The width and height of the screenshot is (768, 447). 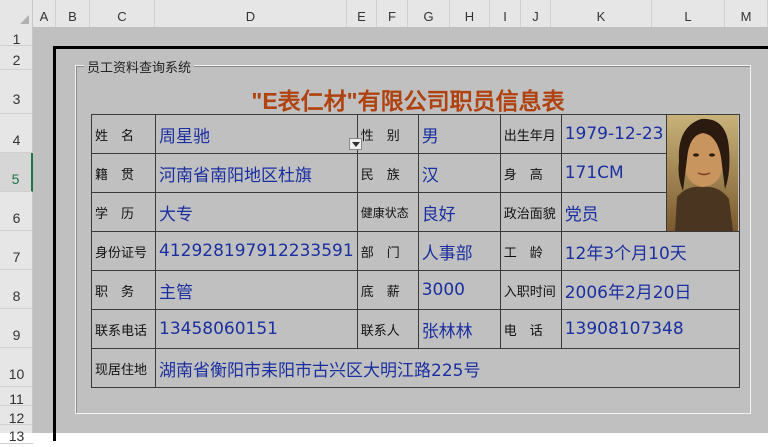 What do you see at coordinates (16, 416) in the screenshot?
I see `row-header-12: 12` at bounding box center [16, 416].